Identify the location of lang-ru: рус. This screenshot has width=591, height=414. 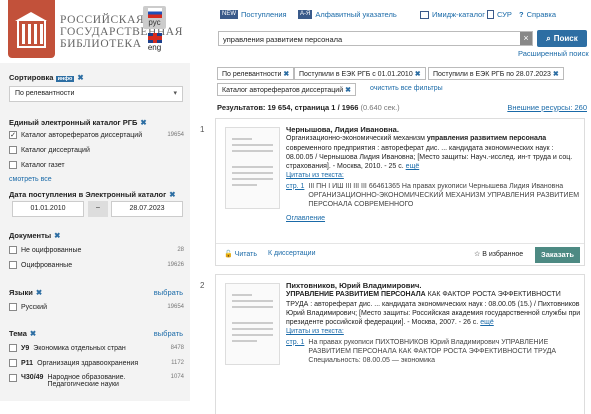
(154, 17).